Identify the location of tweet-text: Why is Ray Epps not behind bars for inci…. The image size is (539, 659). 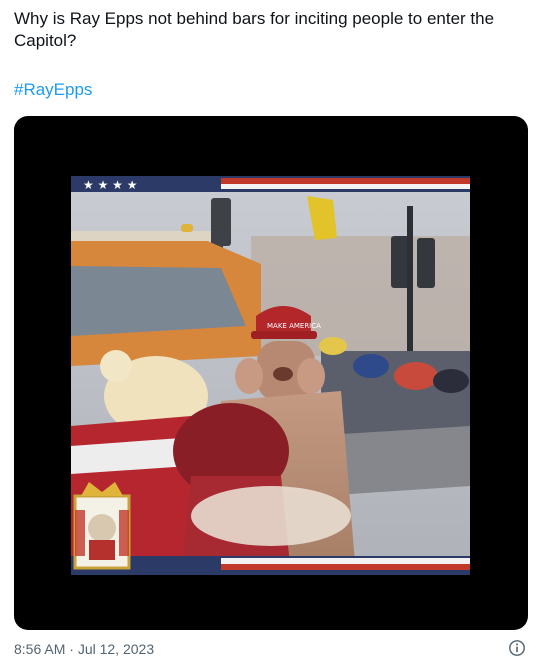
(254, 29).